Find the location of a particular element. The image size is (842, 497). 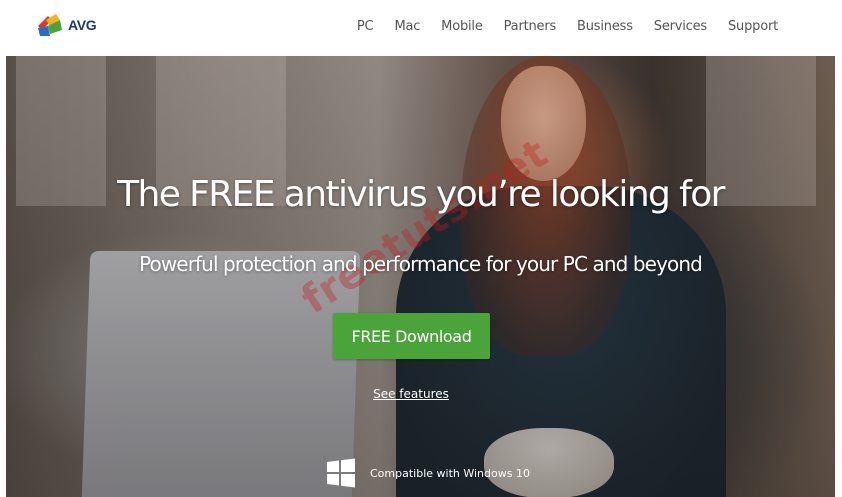

compatibility-text: Compatible with Windows 10 is located at coordinates (450, 473).